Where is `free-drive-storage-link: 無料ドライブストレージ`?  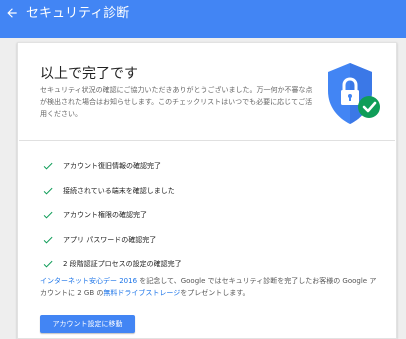
free-drive-storage-link: 無料ドライブストレージ is located at coordinates (141, 293).